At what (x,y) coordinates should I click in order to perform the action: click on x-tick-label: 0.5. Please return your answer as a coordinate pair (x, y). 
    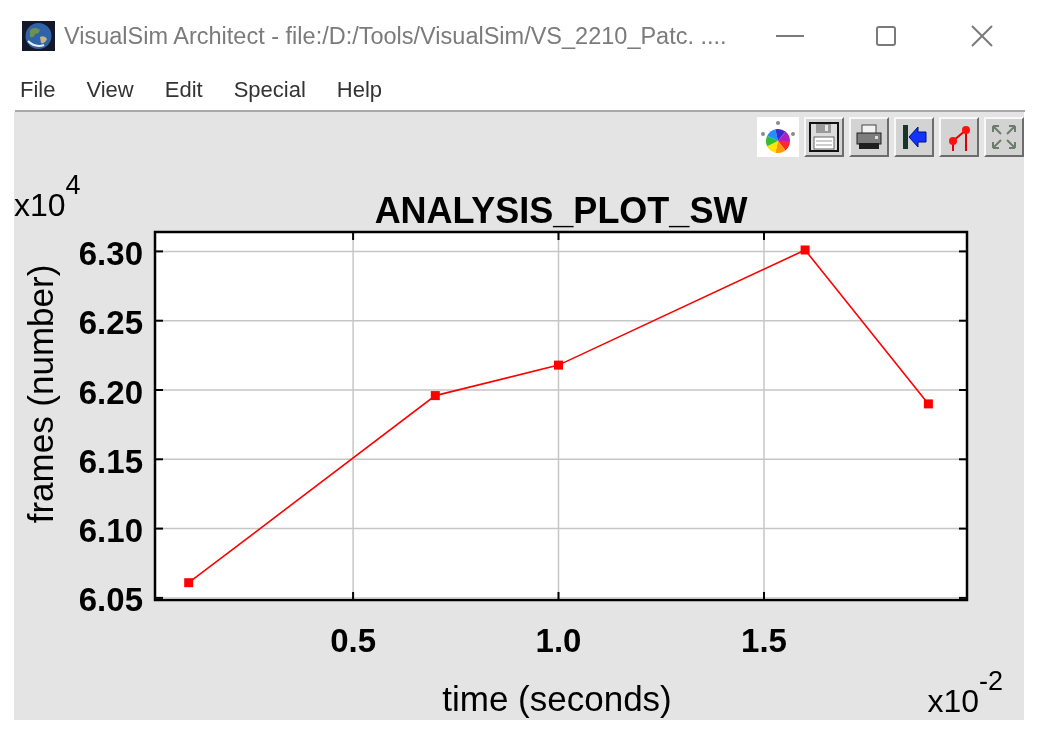
    Looking at the image, I should click on (353, 640).